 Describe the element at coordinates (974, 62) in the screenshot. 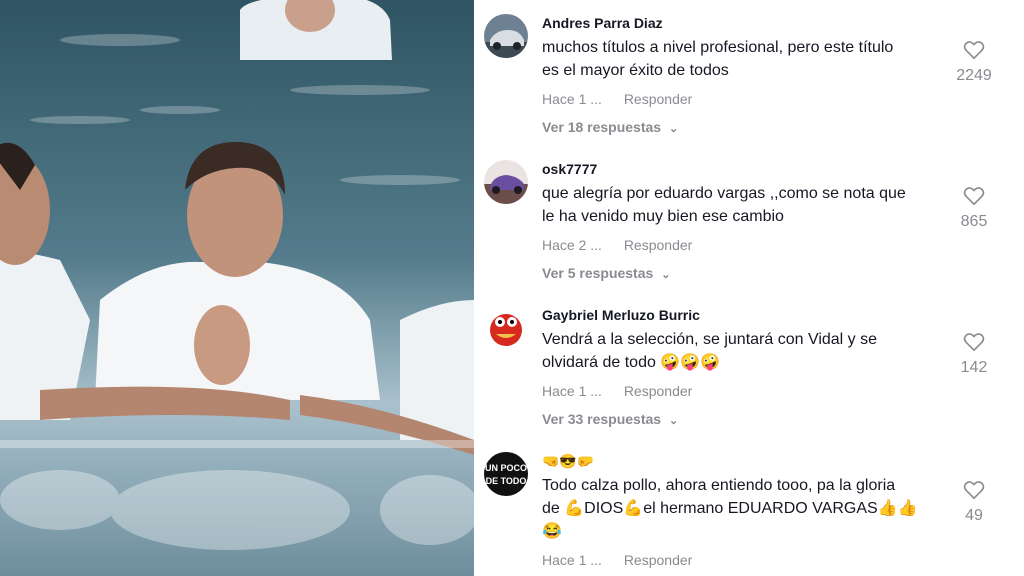

I see `like-button: 2249` at that location.